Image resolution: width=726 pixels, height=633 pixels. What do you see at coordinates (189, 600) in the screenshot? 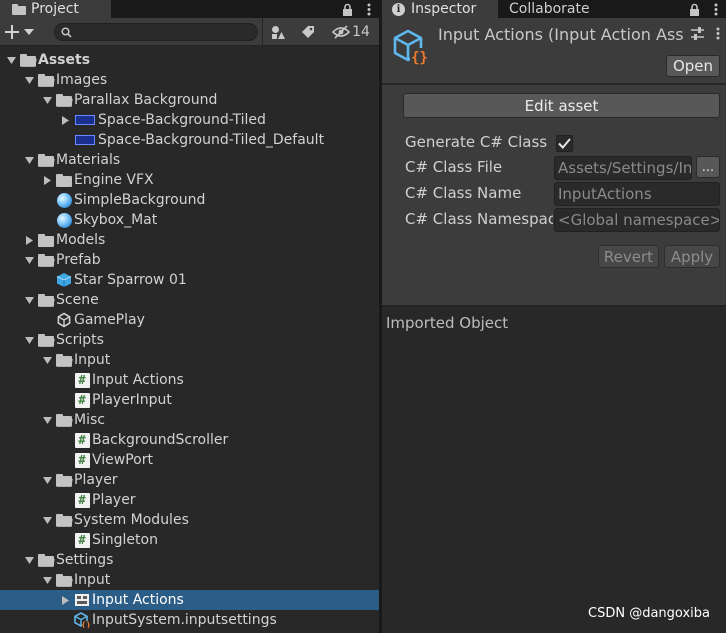
I see `tree-row-selected: Input Actions` at bounding box center [189, 600].